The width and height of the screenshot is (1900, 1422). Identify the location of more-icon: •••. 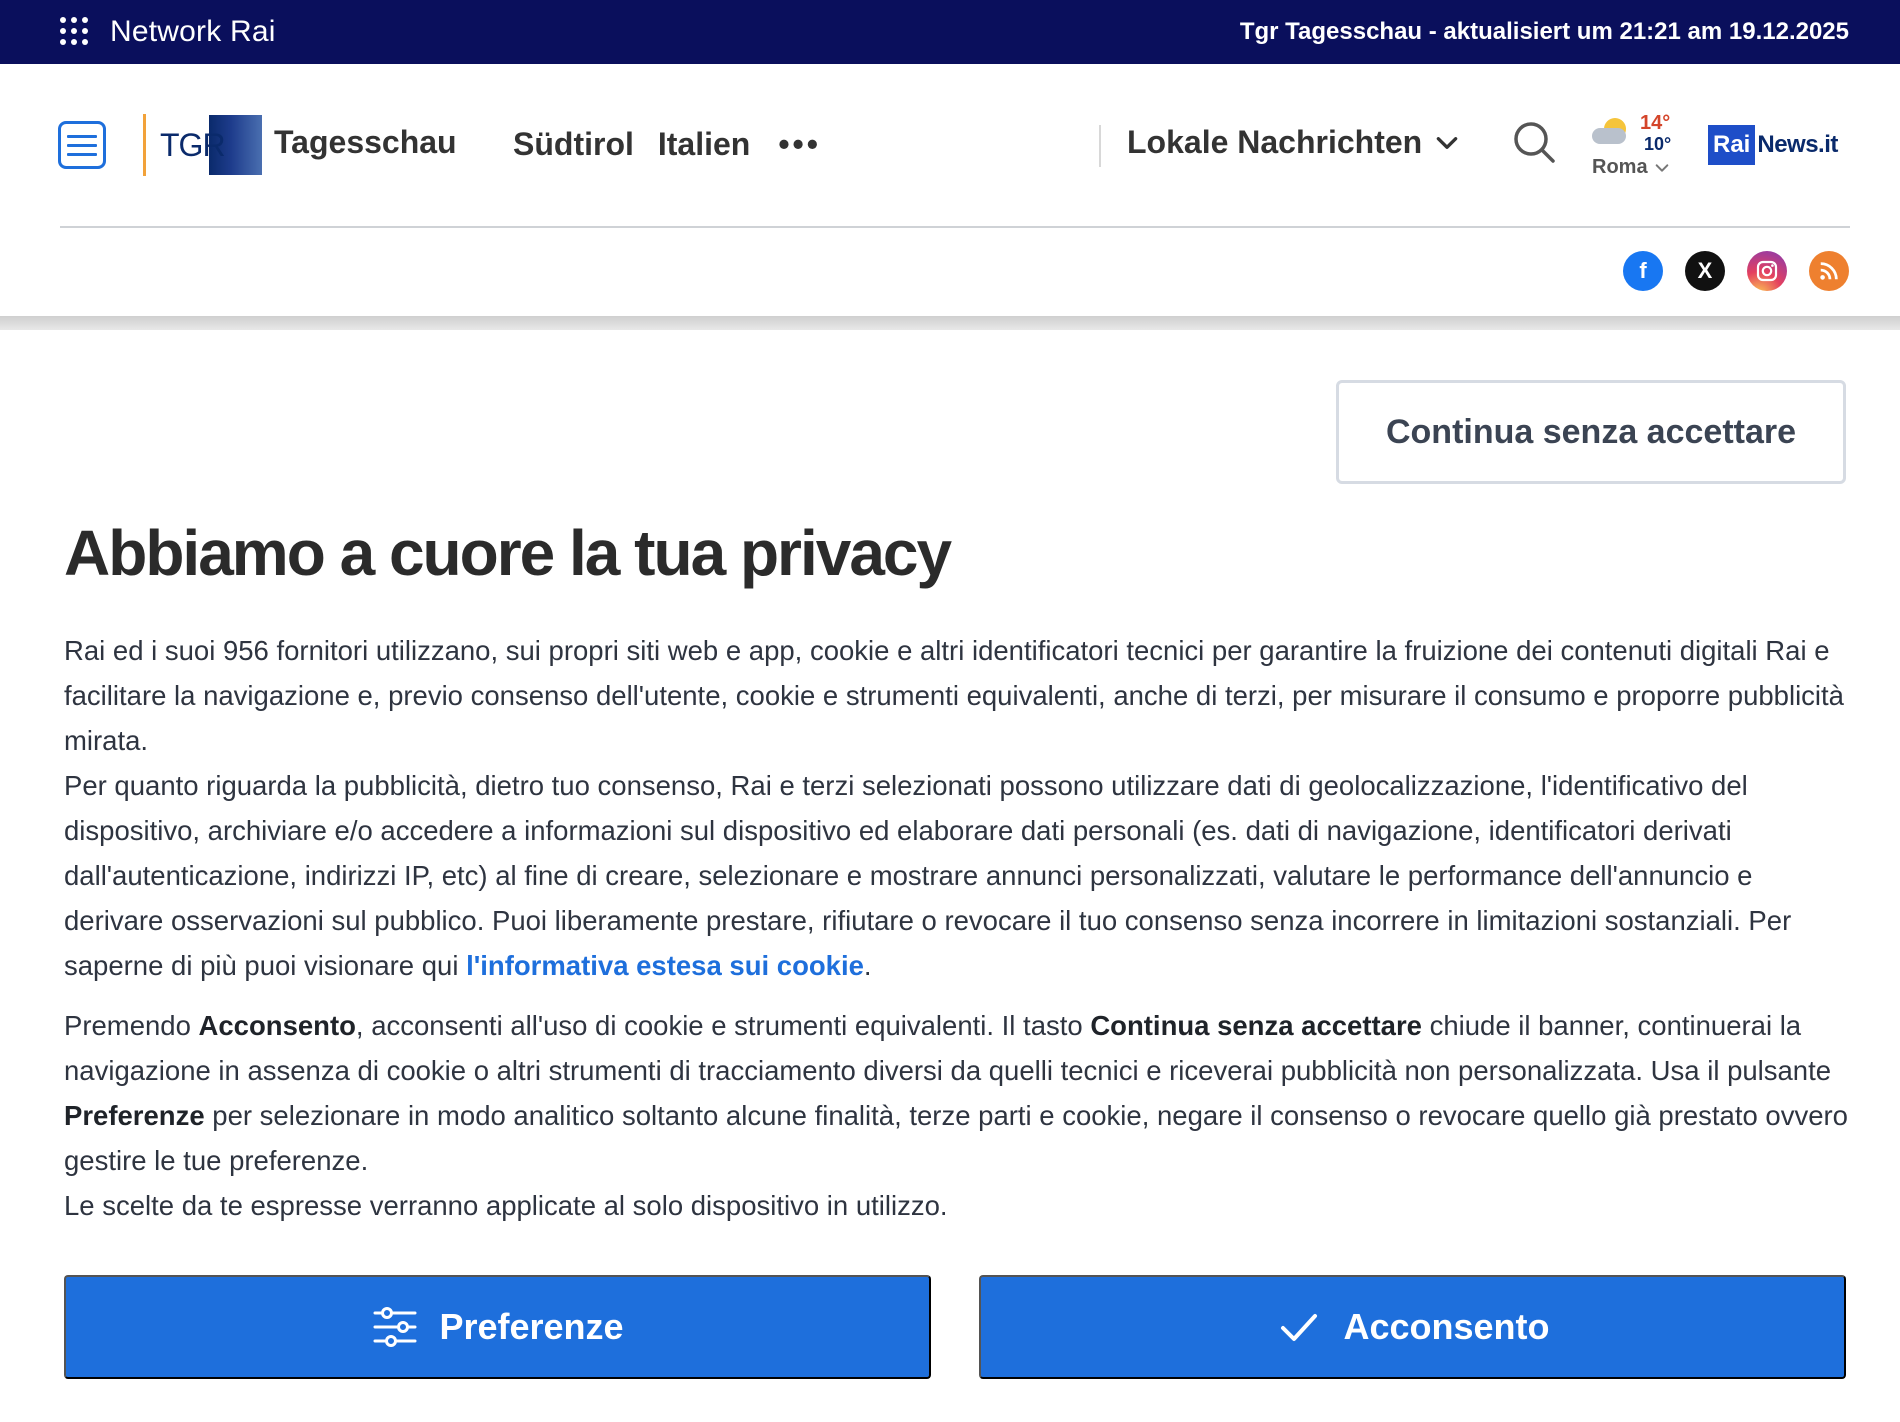
(799, 144).